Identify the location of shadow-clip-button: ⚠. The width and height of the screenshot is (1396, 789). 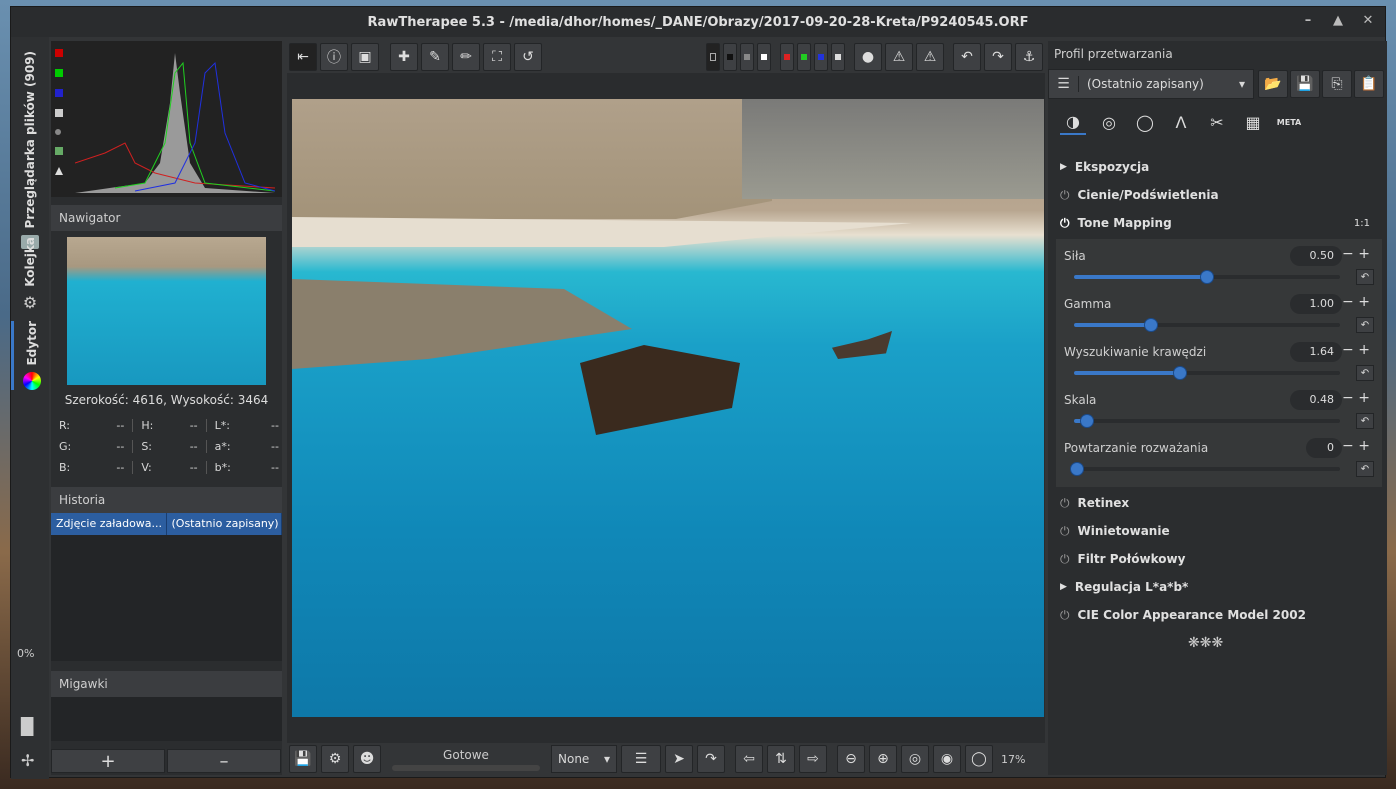
(899, 57).